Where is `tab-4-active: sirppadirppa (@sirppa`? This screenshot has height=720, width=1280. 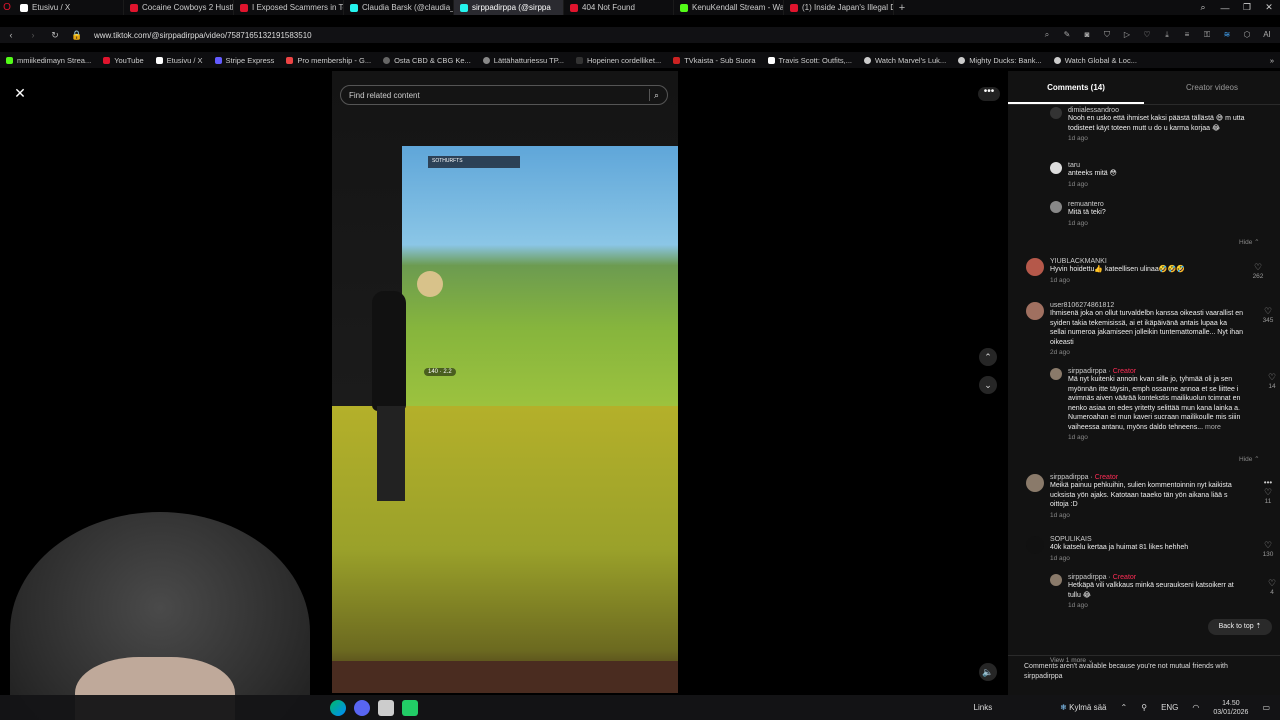
tab-4-active: sirppadirppa (@sirppa is located at coordinates (509, 7).